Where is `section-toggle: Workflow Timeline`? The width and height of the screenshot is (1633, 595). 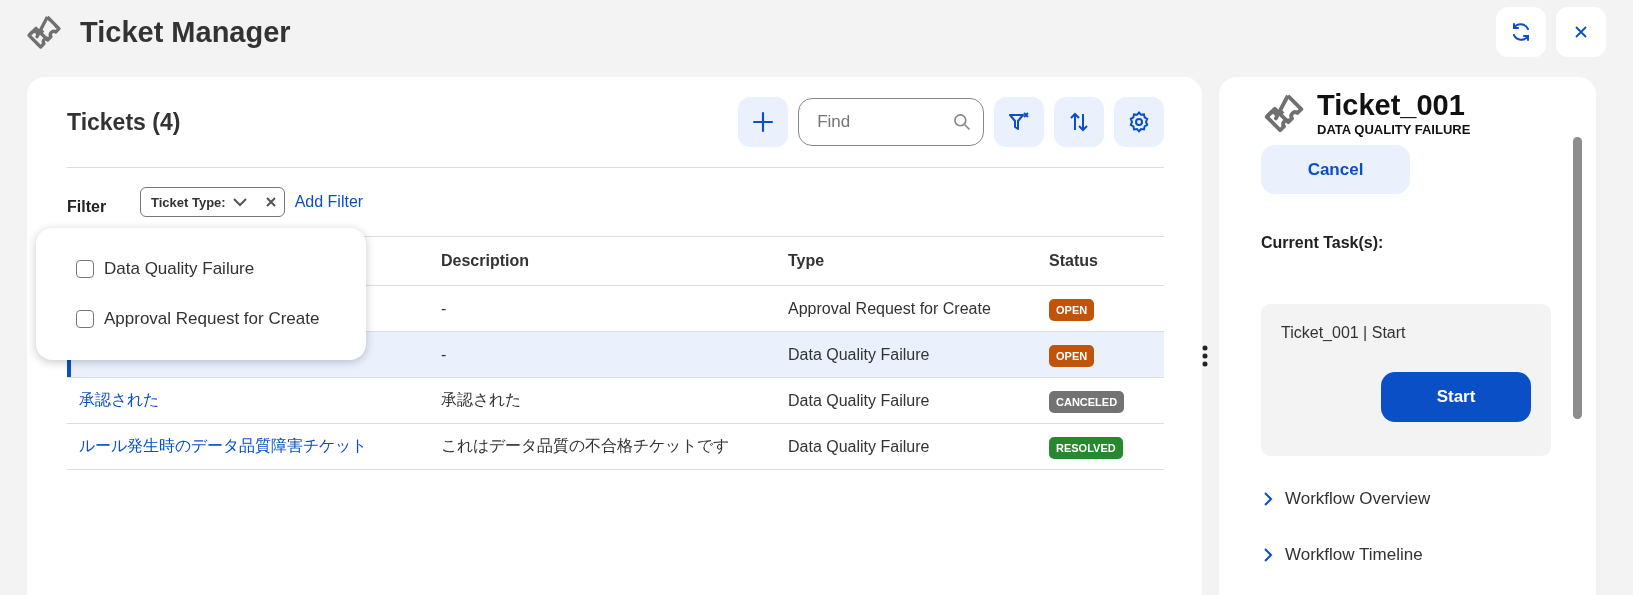
section-toggle: Workflow Timeline is located at coordinates (1343, 555).